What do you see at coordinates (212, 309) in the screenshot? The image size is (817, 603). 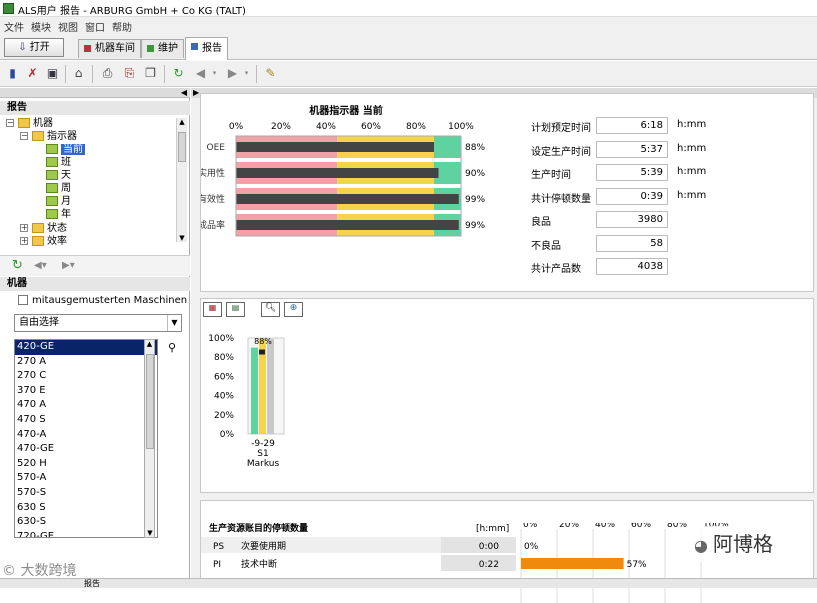 I see `calendar-icon: ▦` at bounding box center [212, 309].